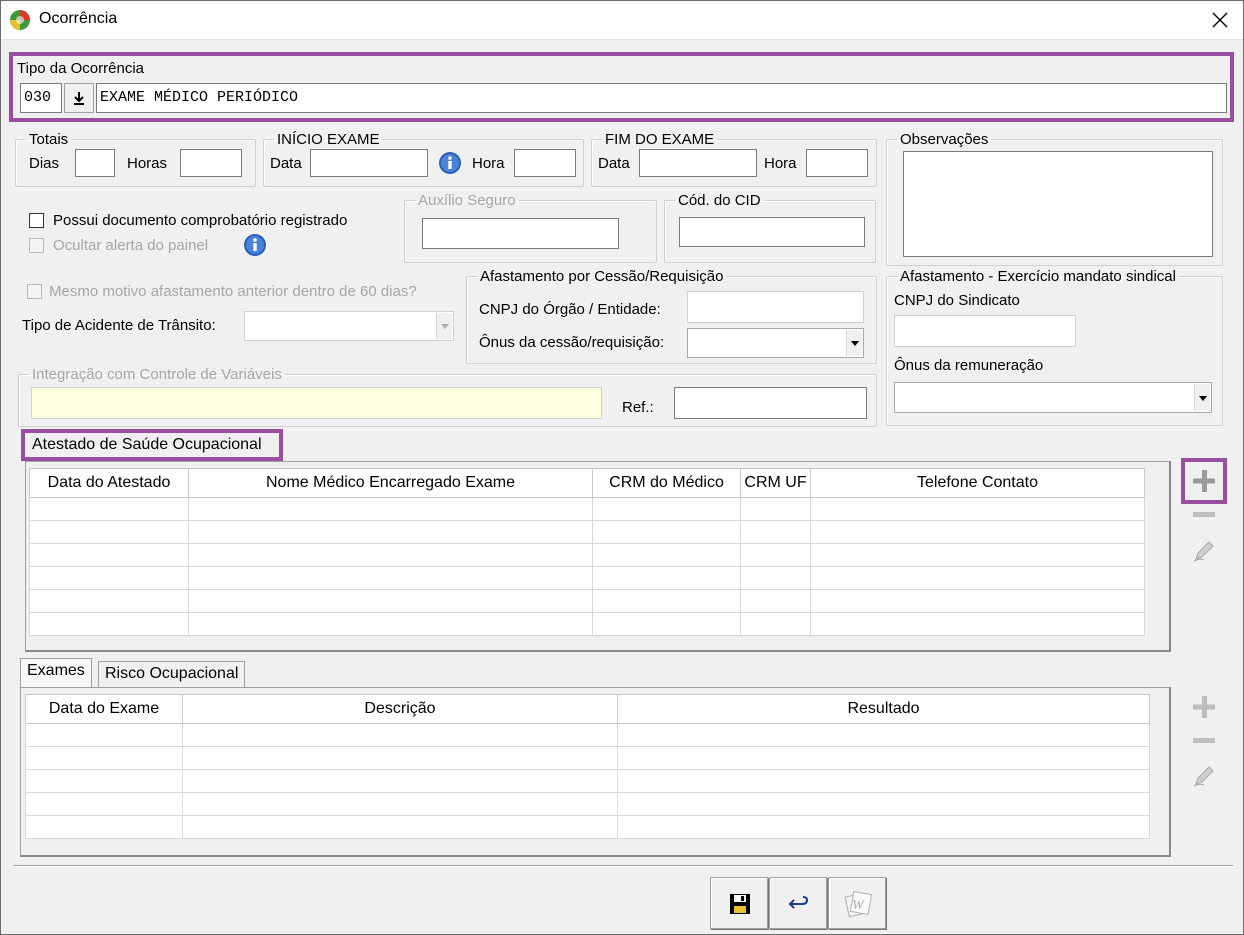  What do you see at coordinates (157, 374) in the screenshot?
I see `integracao-legend: Integração com Controle de Variáveis` at bounding box center [157, 374].